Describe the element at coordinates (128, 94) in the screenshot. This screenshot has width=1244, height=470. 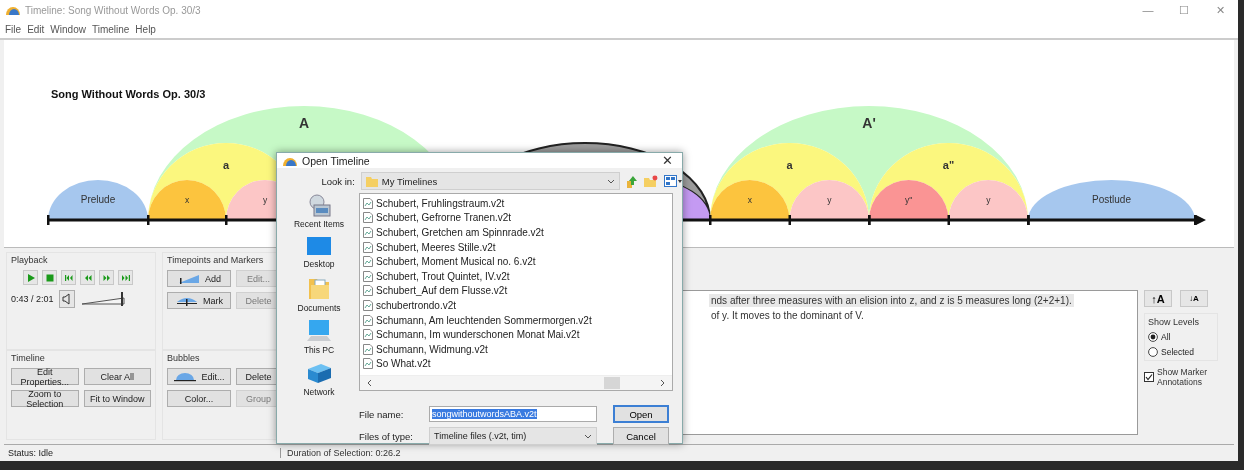
I see `timeline-title: Song Without Words Op. 30/3` at that location.